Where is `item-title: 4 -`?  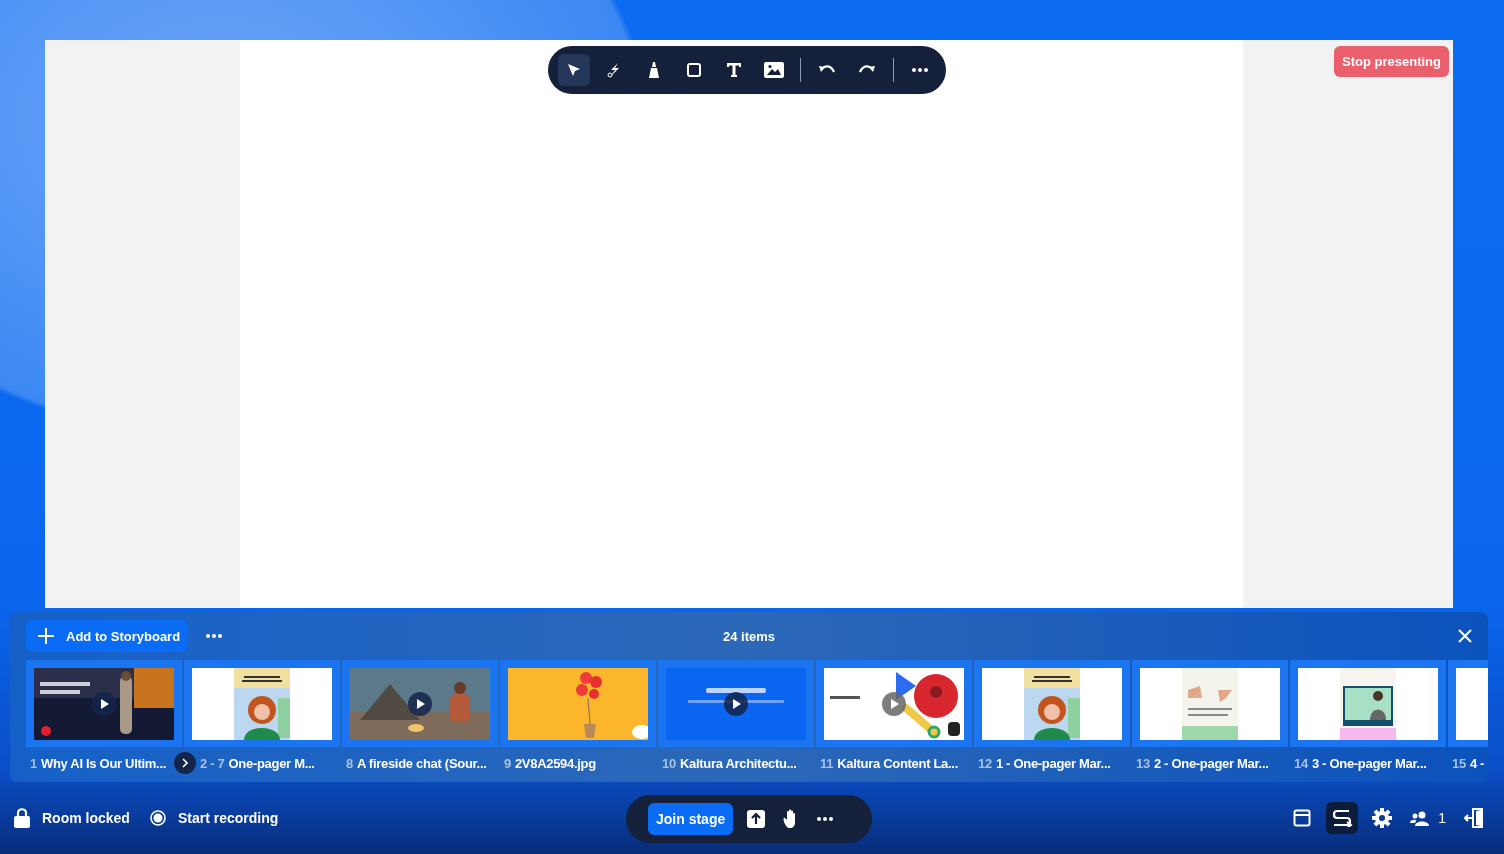
item-title: 4 - is located at coordinates (1477, 763).